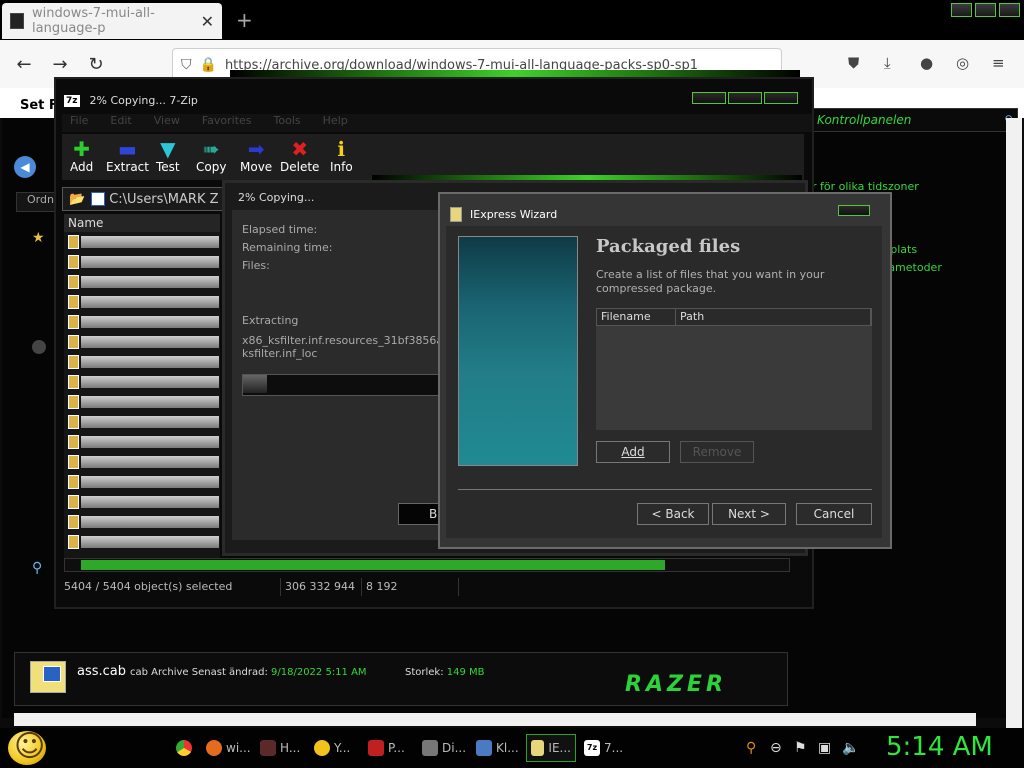 This screenshot has height=768, width=1024. What do you see at coordinates (207, 21) in the screenshot?
I see `close-tab-icon: ✕` at bounding box center [207, 21].